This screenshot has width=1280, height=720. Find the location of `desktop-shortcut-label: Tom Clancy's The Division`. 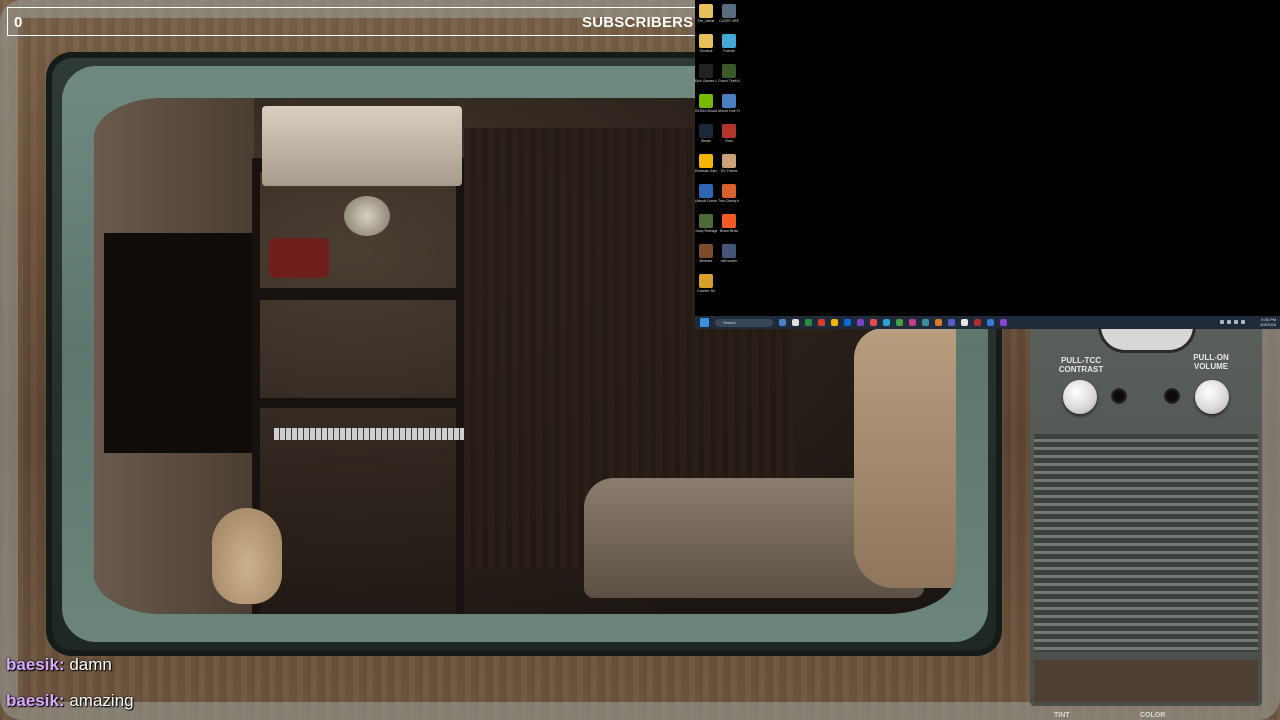

desktop-shortcut-label: Tom Clancy's The Division is located at coordinates (729, 201).